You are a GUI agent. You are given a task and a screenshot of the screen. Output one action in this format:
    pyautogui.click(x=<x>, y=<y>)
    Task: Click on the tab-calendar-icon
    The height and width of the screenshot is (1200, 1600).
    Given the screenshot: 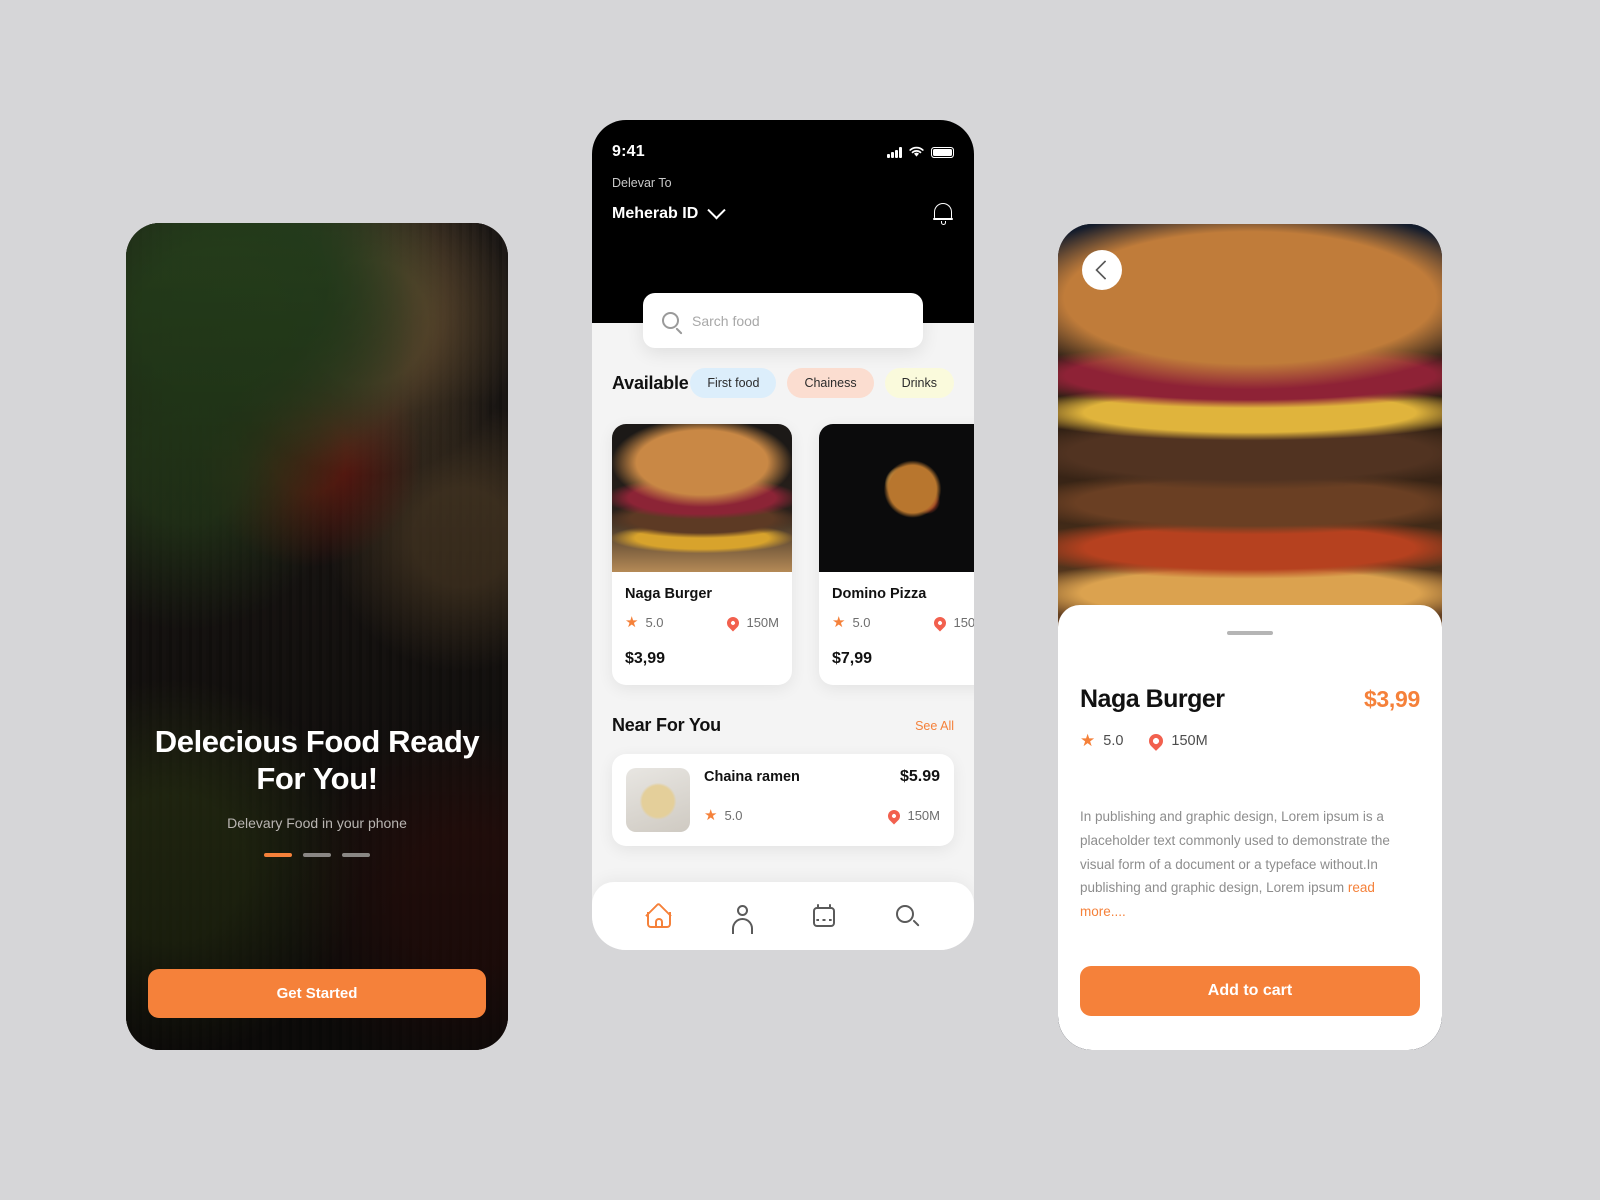 What is the action you would take?
    pyautogui.click(x=824, y=916)
    